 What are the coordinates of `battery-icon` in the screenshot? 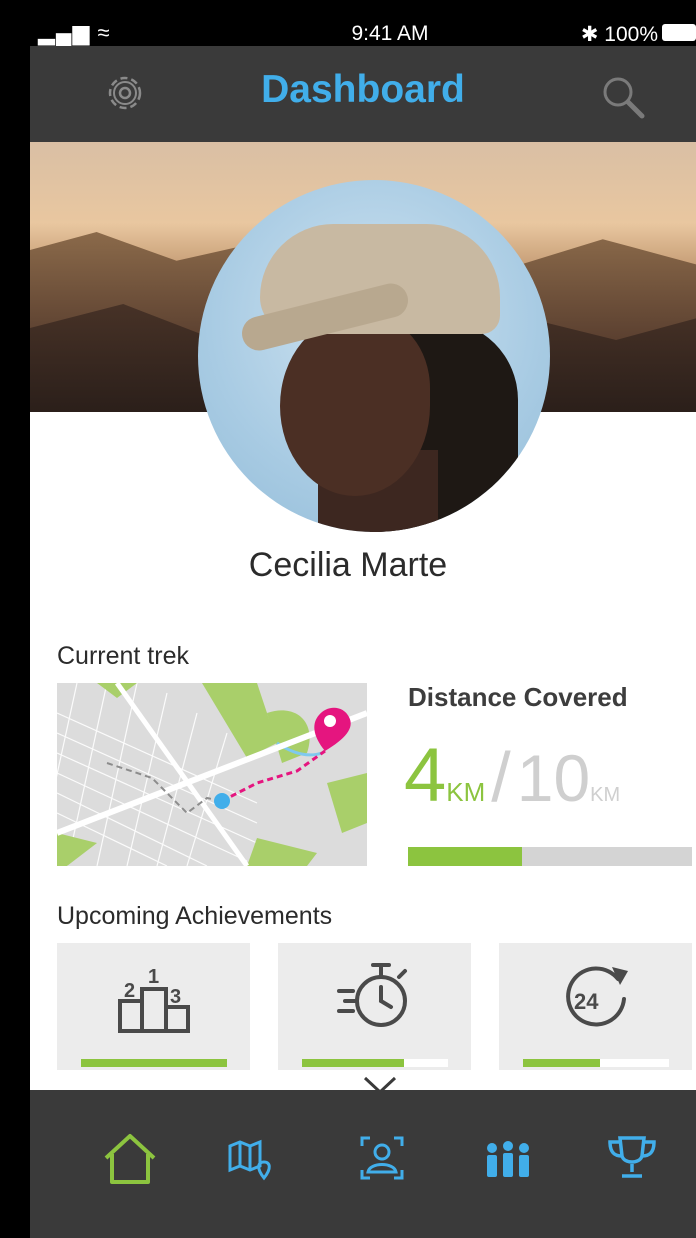 It's located at (679, 32).